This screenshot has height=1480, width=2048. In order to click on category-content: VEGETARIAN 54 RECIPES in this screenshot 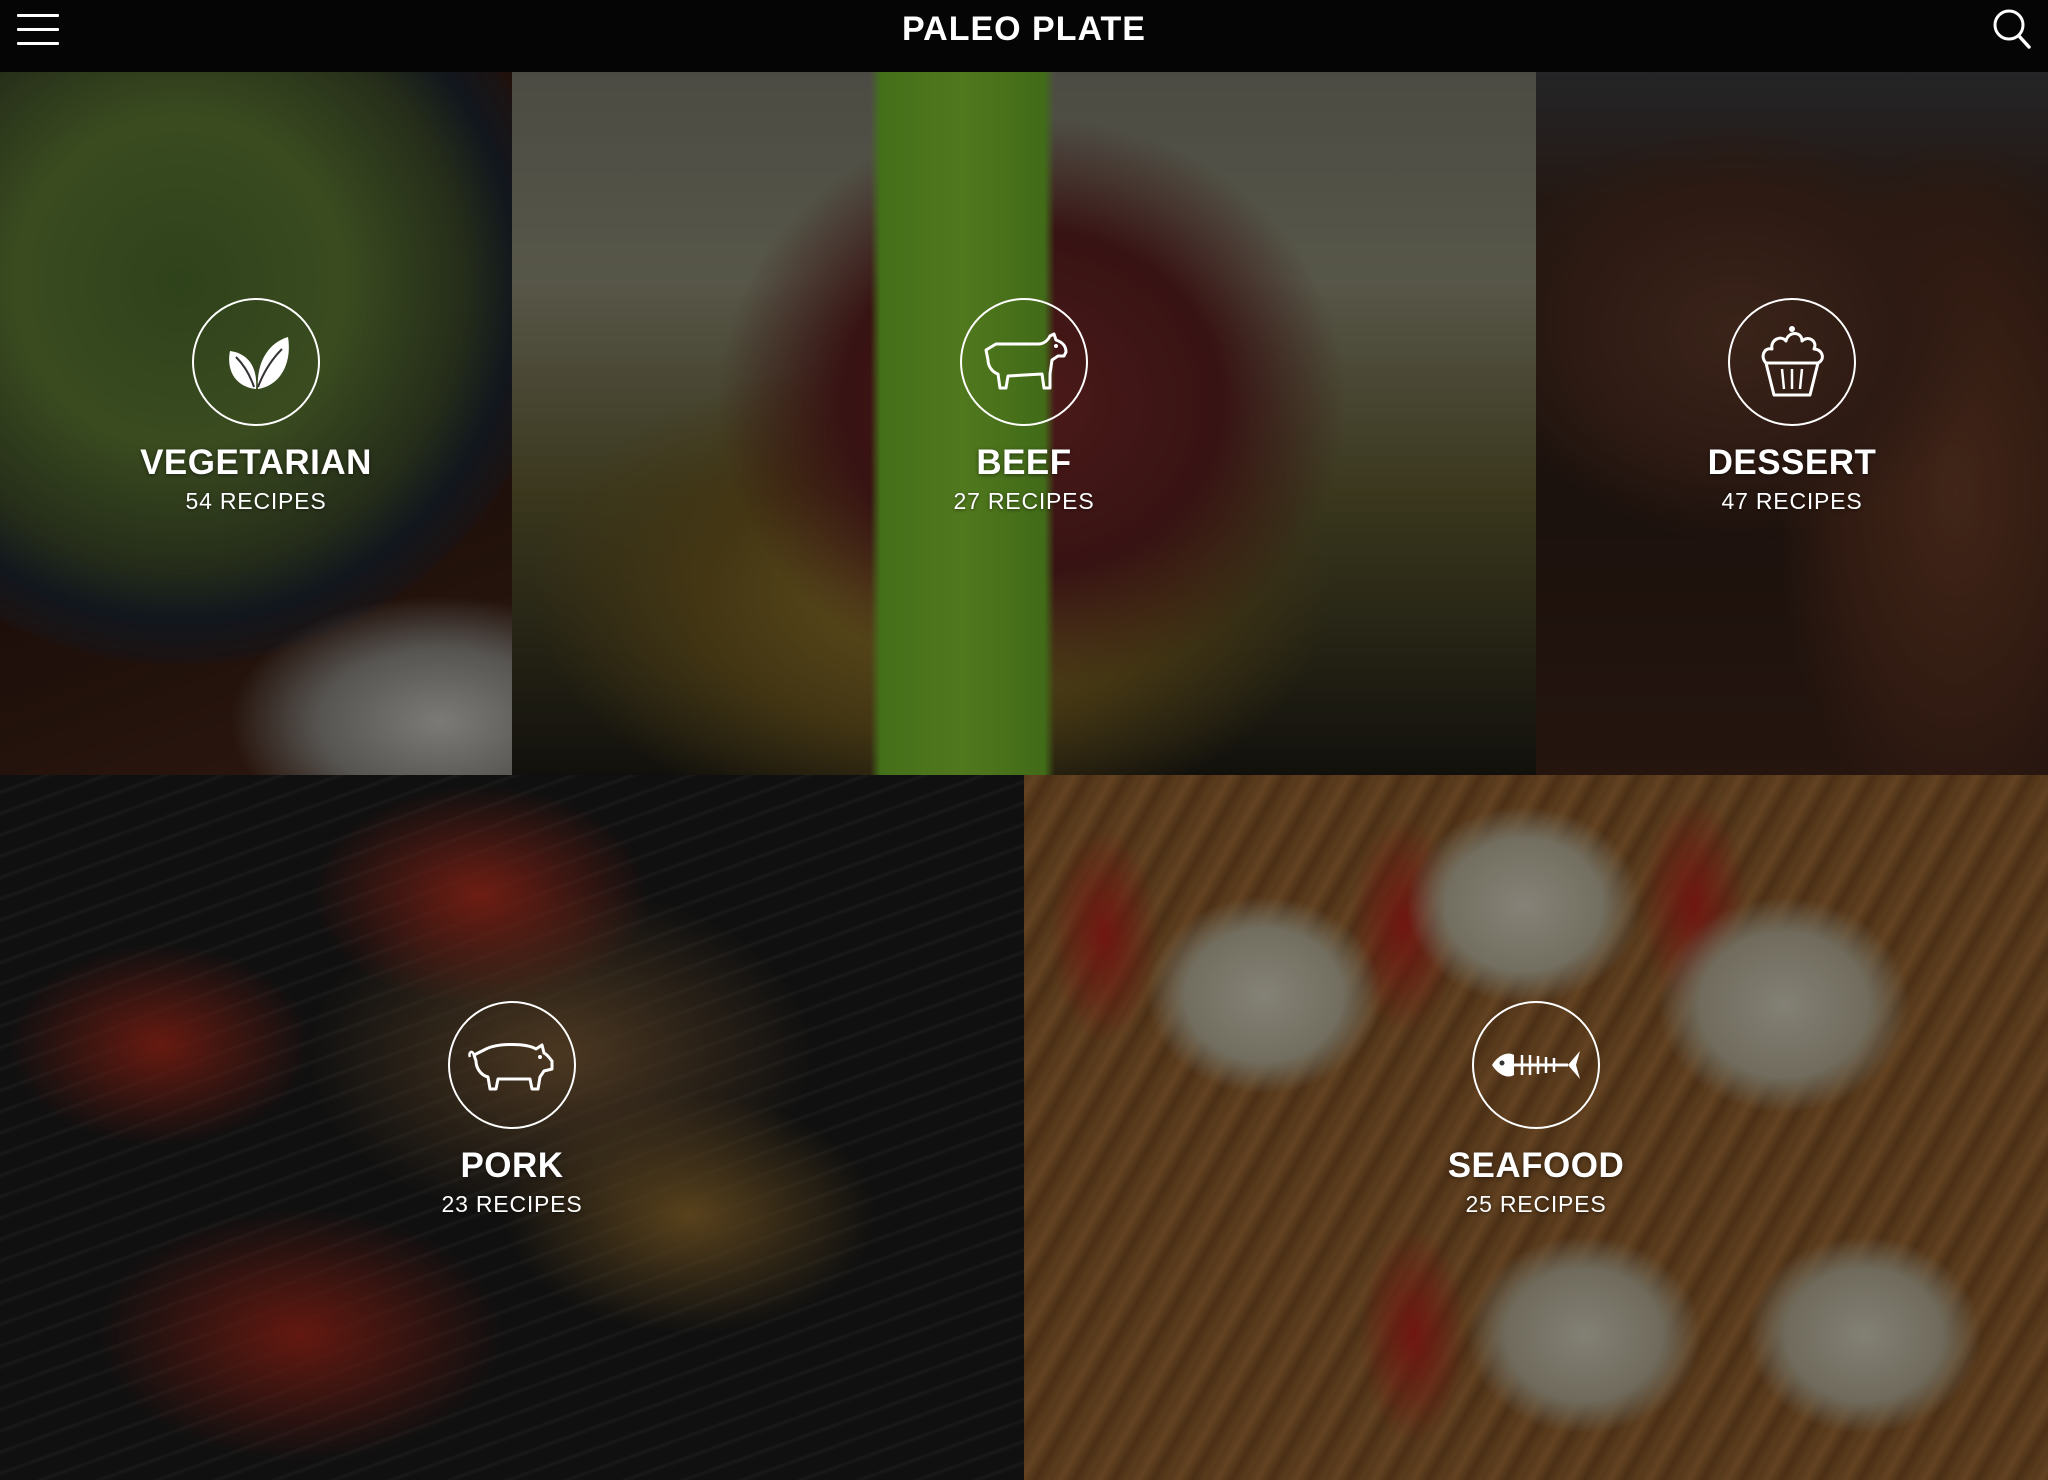, I will do `click(256, 407)`.